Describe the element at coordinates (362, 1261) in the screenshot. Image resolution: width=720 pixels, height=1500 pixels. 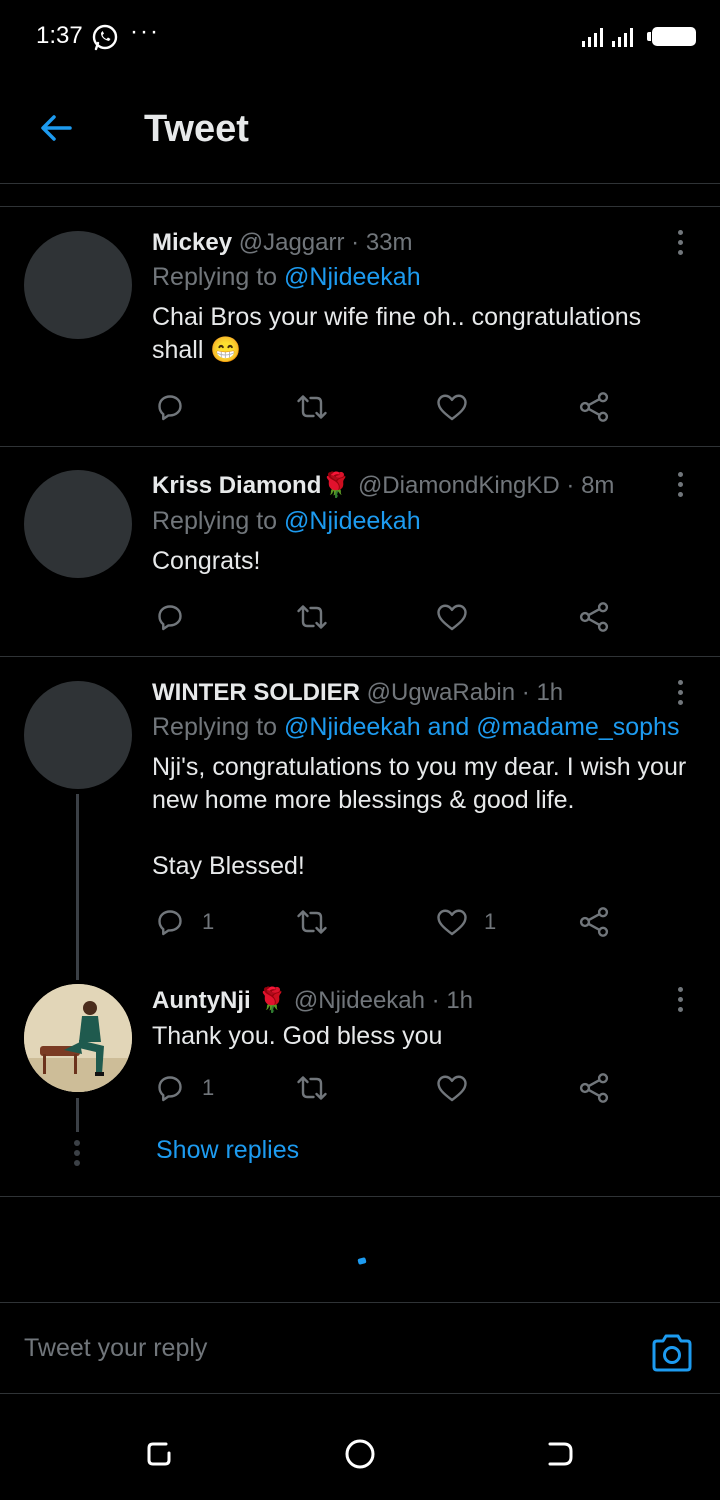
I see `loading-spinner` at that location.